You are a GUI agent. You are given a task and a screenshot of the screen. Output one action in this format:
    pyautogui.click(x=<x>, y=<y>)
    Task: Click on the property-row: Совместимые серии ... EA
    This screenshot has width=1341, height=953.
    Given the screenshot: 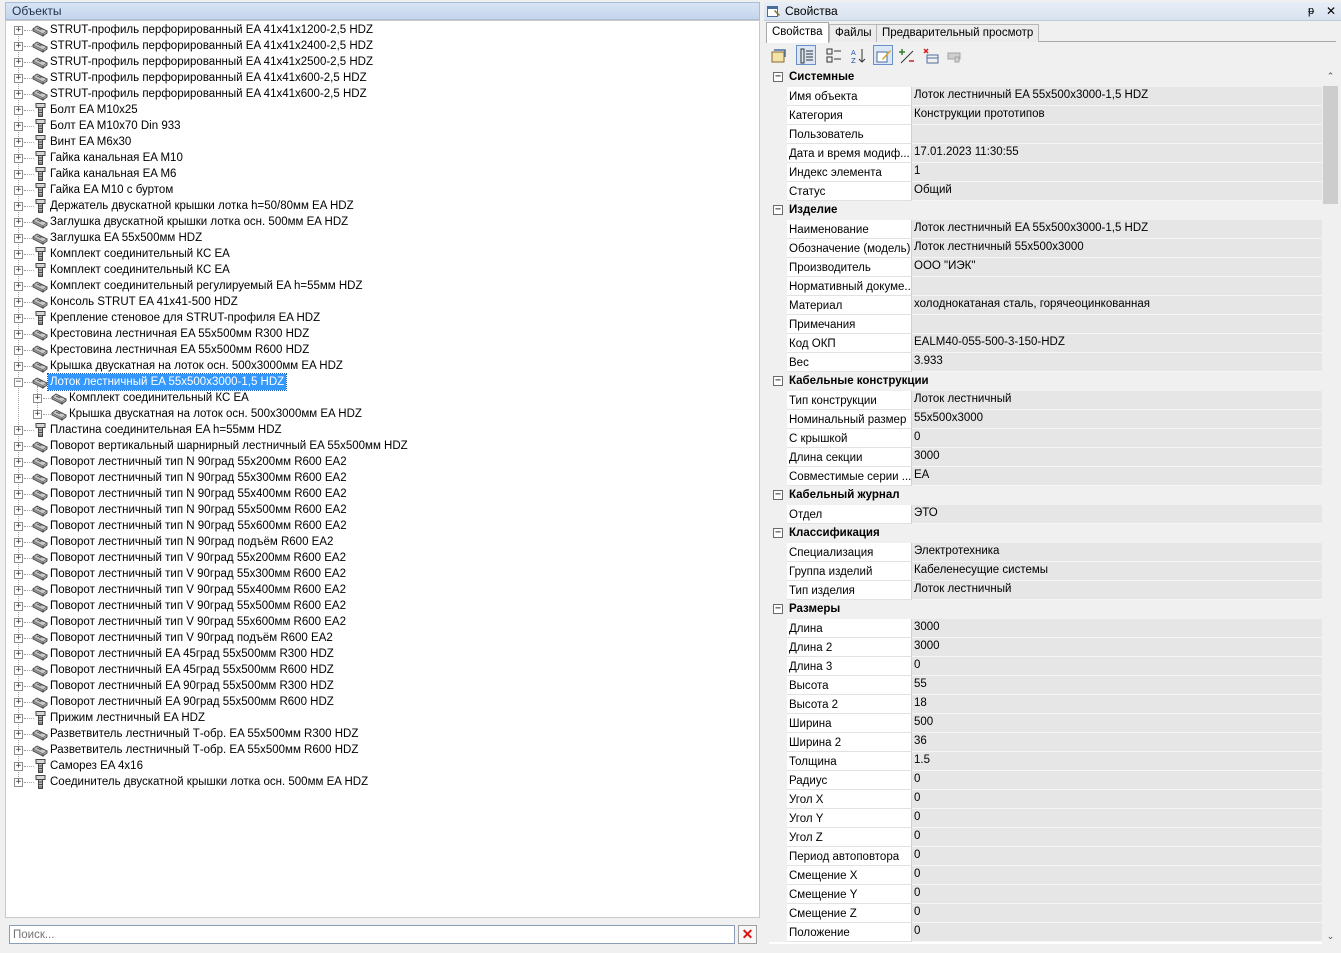 What is the action you would take?
    pyautogui.click(x=1045, y=476)
    